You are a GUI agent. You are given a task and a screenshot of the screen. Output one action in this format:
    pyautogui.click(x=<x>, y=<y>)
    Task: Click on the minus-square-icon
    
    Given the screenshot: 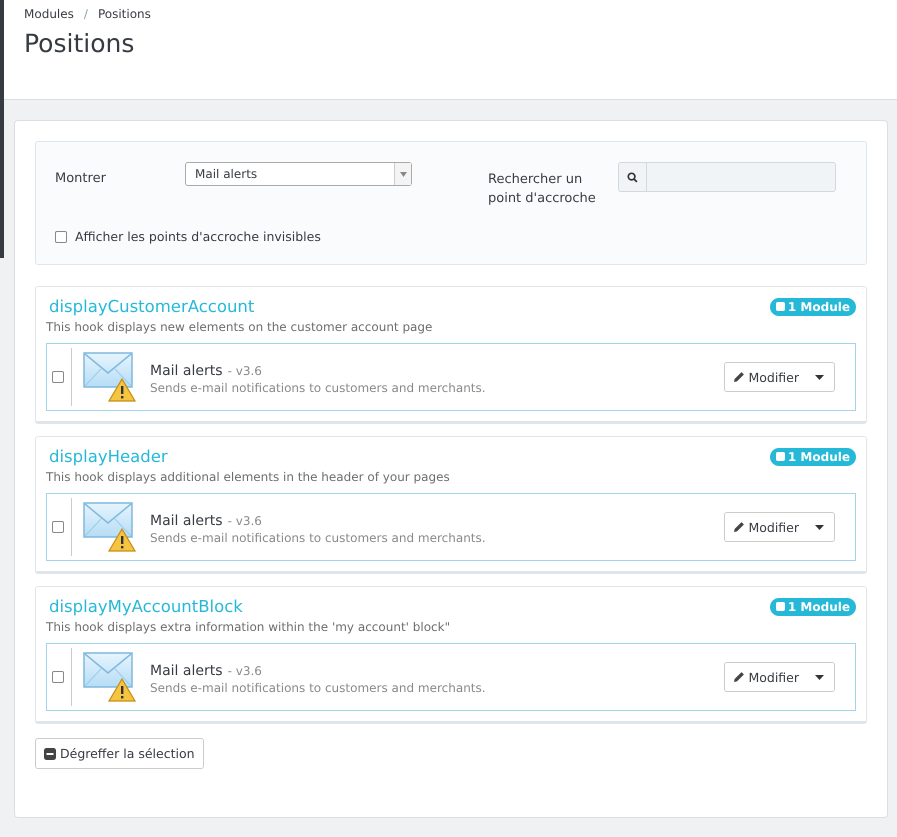 What is the action you would take?
    pyautogui.click(x=50, y=754)
    